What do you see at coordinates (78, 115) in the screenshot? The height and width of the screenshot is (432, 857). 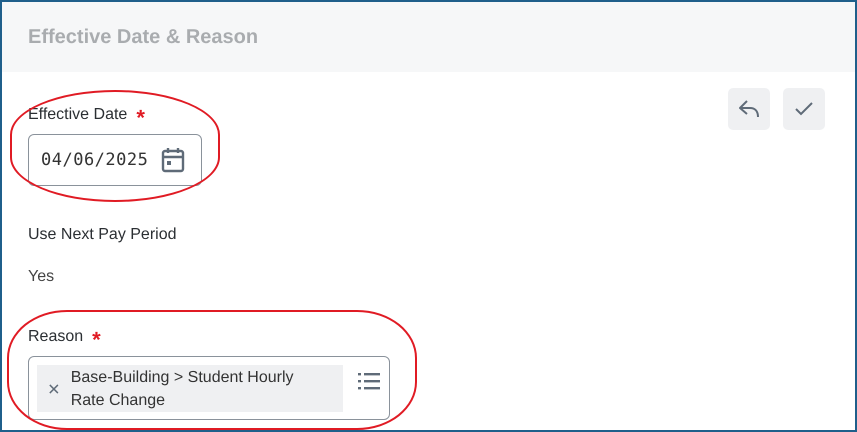 I see `field-label: Effective Date` at bounding box center [78, 115].